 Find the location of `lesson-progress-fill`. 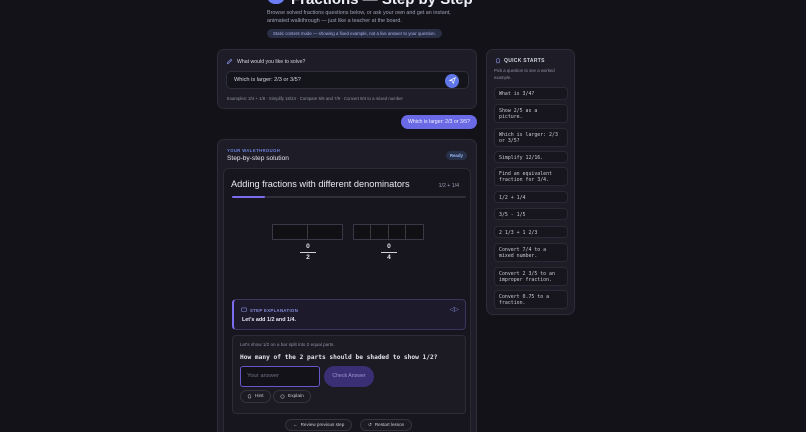

lesson-progress-fill is located at coordinates (248, 197).